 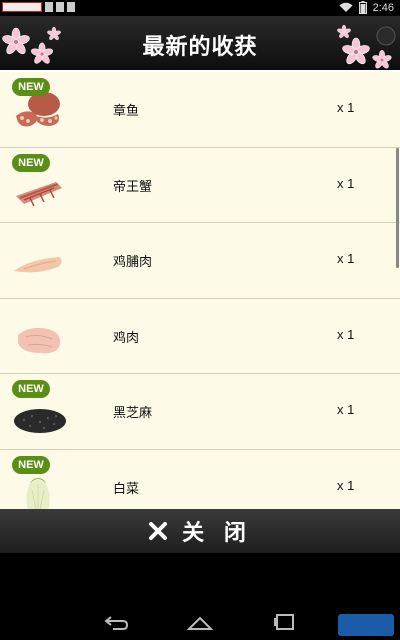 What do you see at coordinates (200, 110) in the screenshot?
I see `list-item: NEW 章鱼 x 1` at bounding box center [200, 110].